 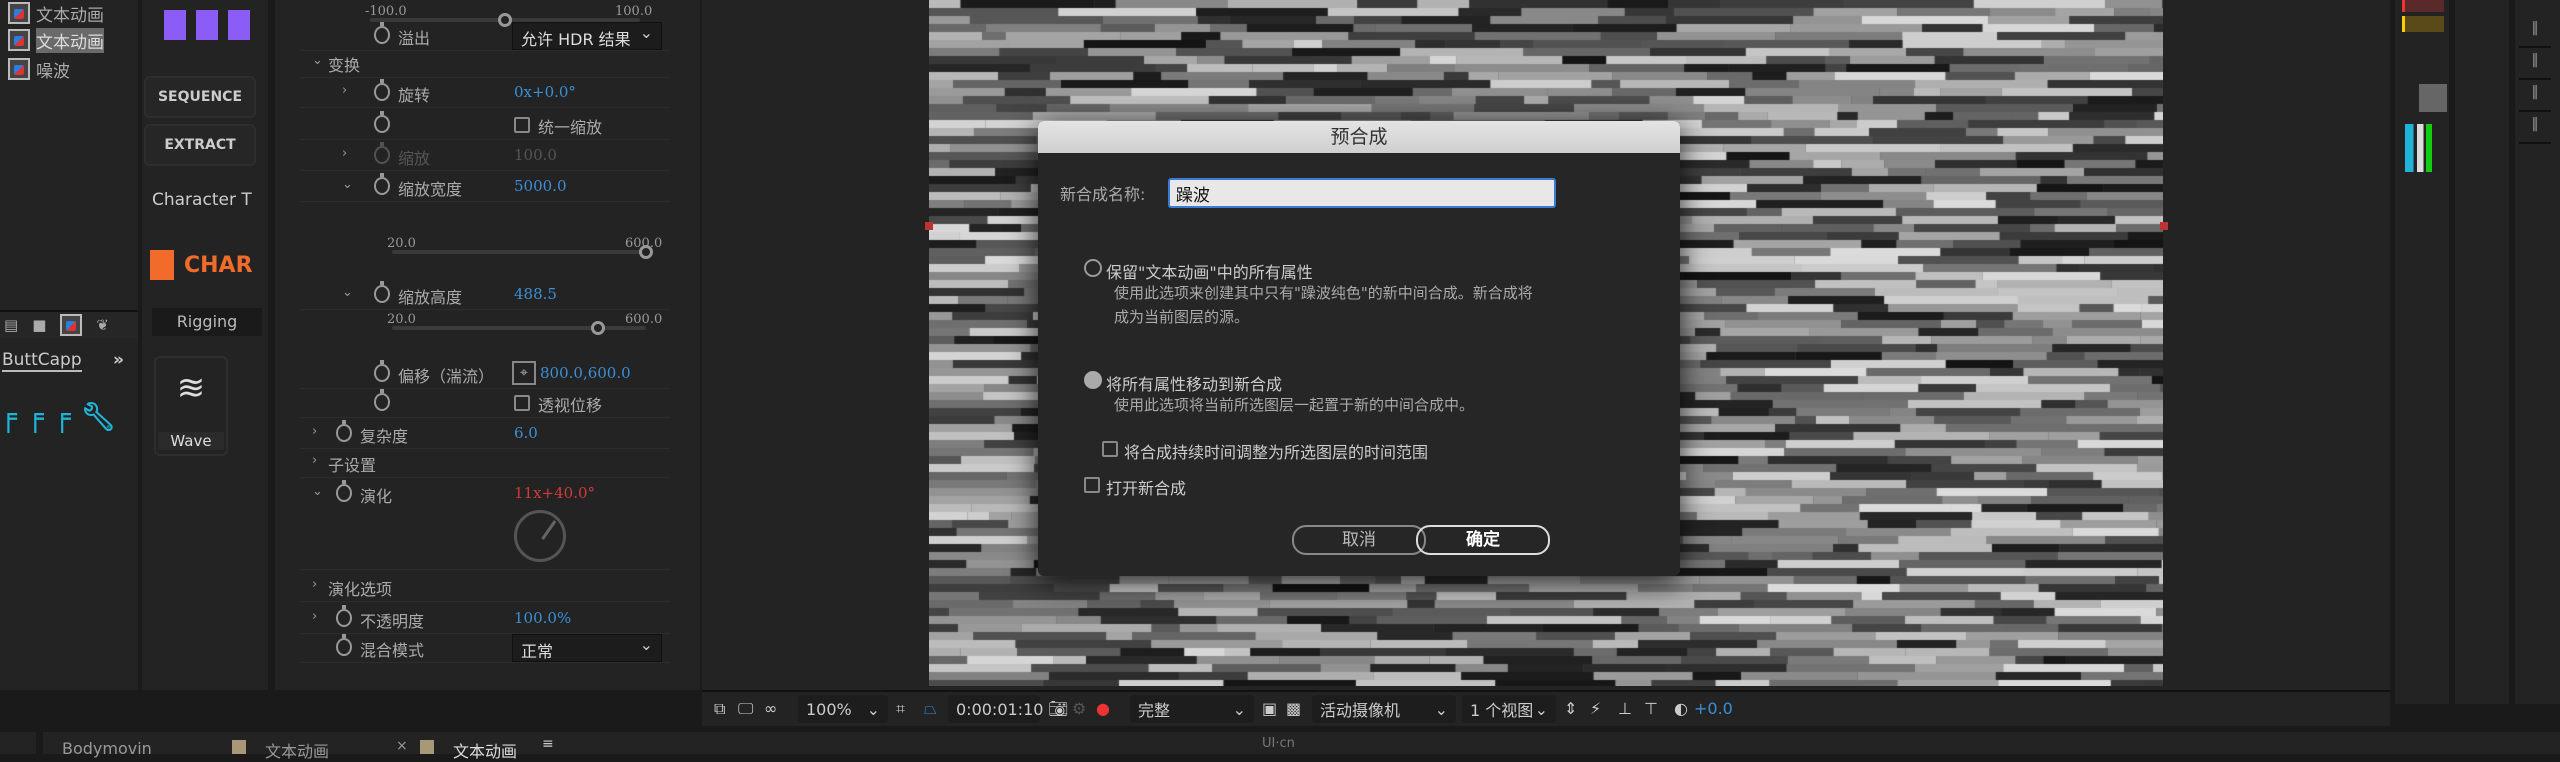 What do you see at coordinates (540, 536) in the screenshot?
I see `evolution-dial` at bounding box center [540, 536].